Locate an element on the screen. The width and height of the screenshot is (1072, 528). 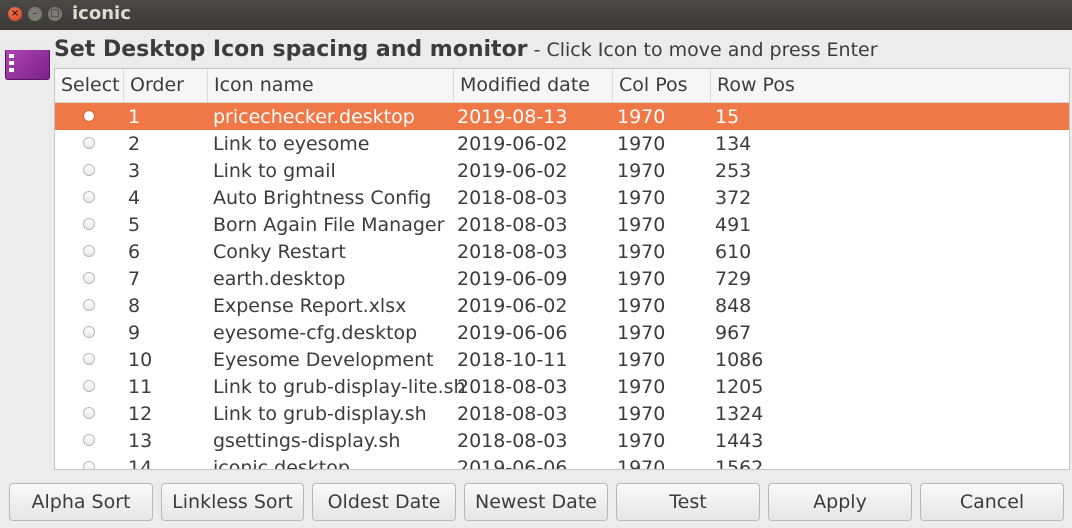
table-row: 7 earth.desktop 2019-06-09 1970 729 is located at coordinates (562, 278).